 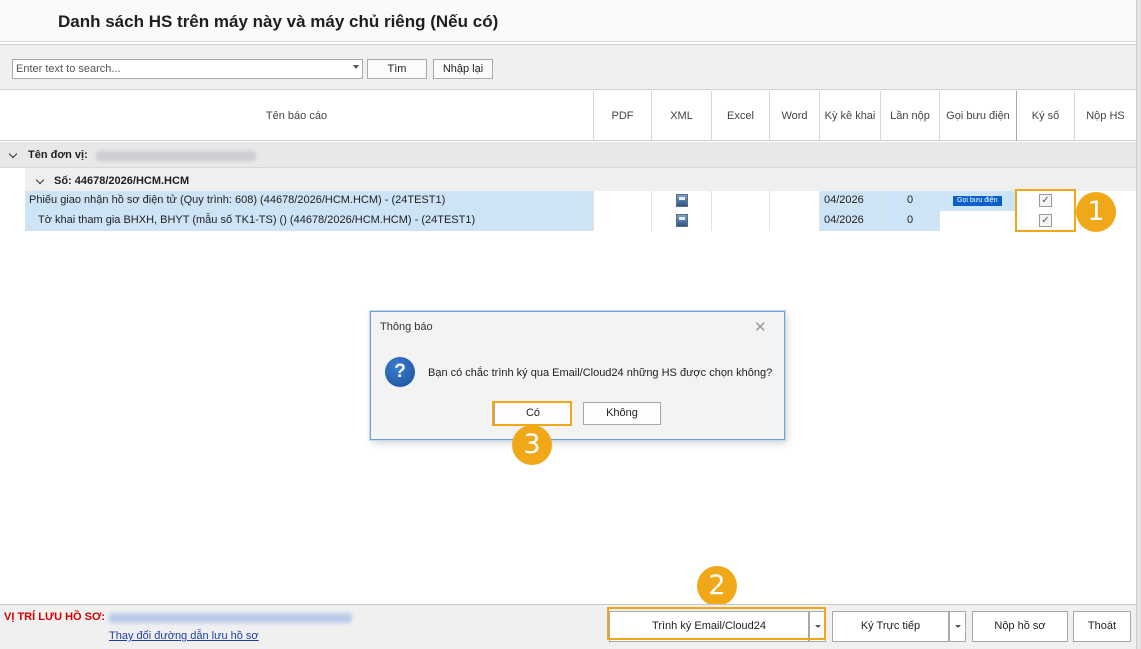 What do you see at coordinates (1045, 210) in the screenshot?
I see `sign-column-highlight` at bounding box center [1045, 210].